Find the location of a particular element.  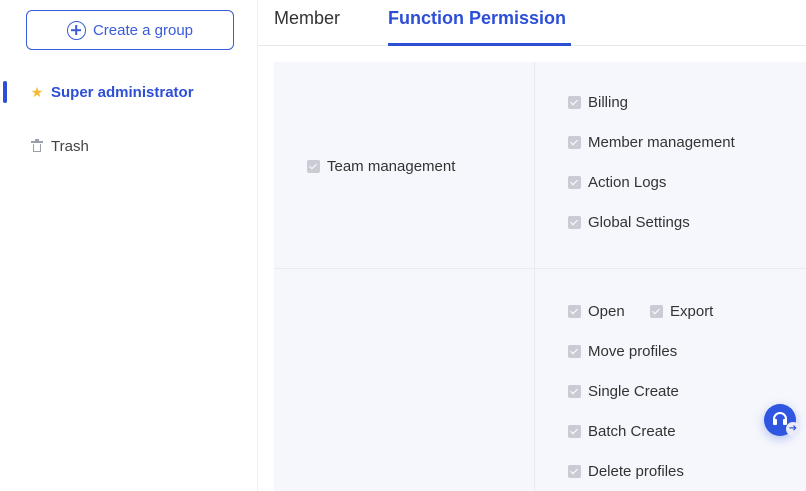

plus-circle-icon is located at coordinates (76, 30).